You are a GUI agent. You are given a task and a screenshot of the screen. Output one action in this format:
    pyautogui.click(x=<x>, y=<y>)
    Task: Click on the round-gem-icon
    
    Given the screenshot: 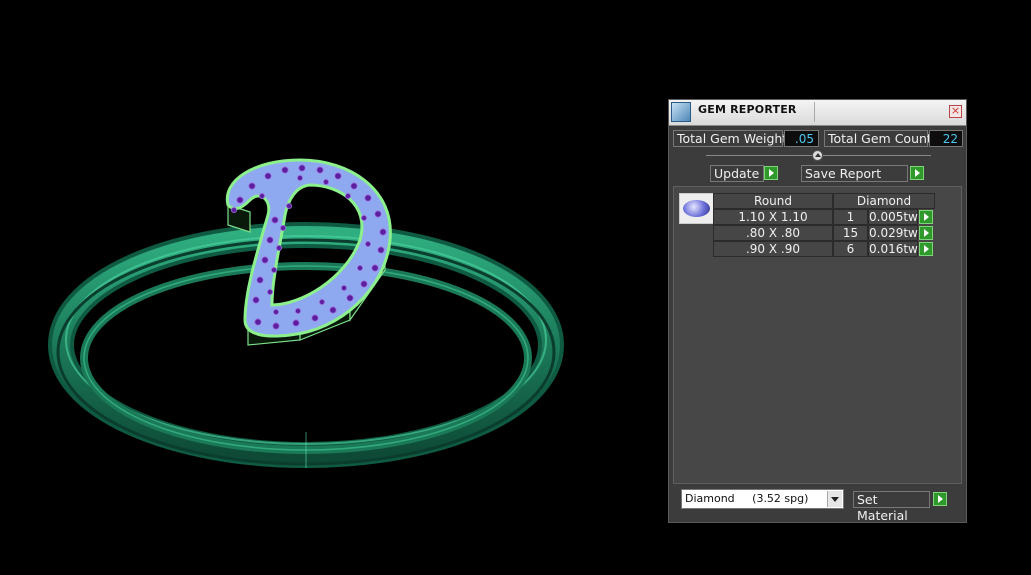 What is the action you would take?
    pyautogui.click(x=696, y=208)
    